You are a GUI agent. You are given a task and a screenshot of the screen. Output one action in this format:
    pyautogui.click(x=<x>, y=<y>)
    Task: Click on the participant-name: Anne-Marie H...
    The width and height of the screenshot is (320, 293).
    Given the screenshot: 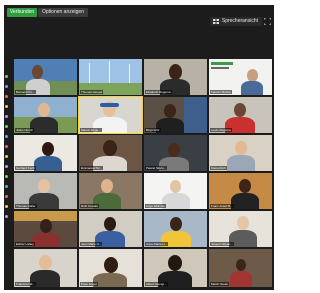 What is the action you would take?
    pyautogui.click(x=157, y=244)
    